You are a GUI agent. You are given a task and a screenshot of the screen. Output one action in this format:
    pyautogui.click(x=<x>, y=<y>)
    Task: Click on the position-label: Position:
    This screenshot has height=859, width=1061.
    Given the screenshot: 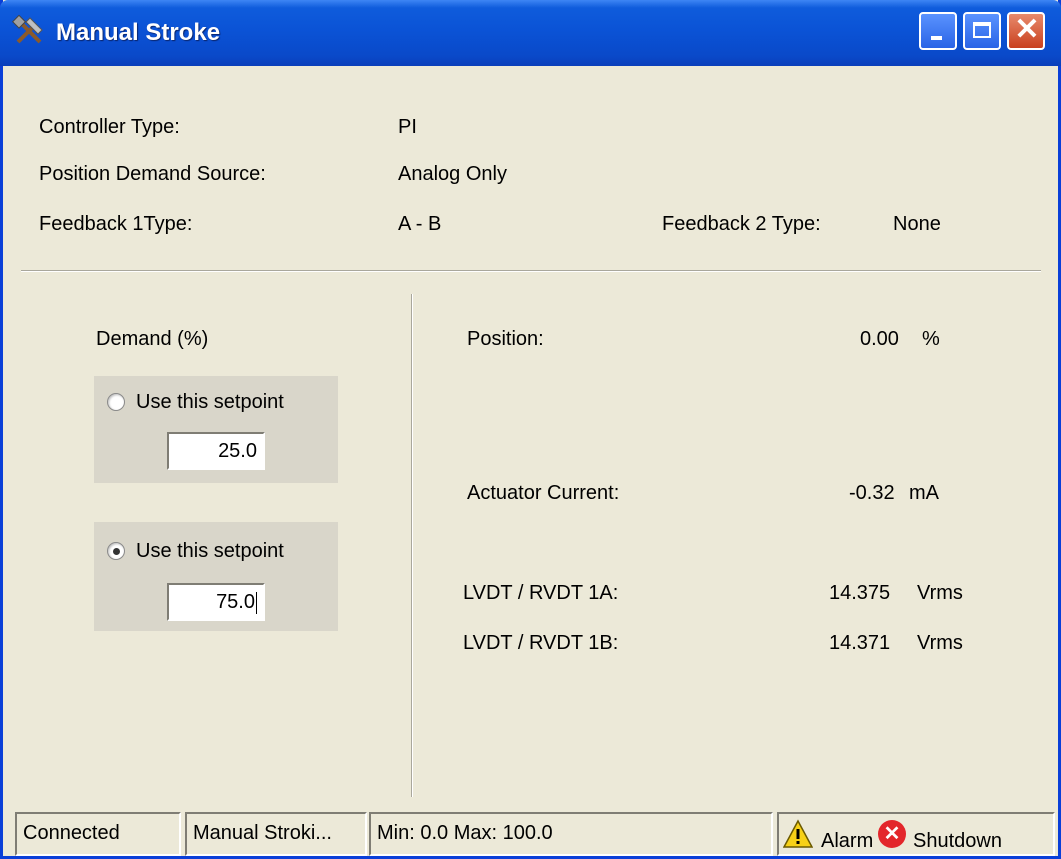 What is the action you would take?
    pyautogui.click(x=505, y=339)
    